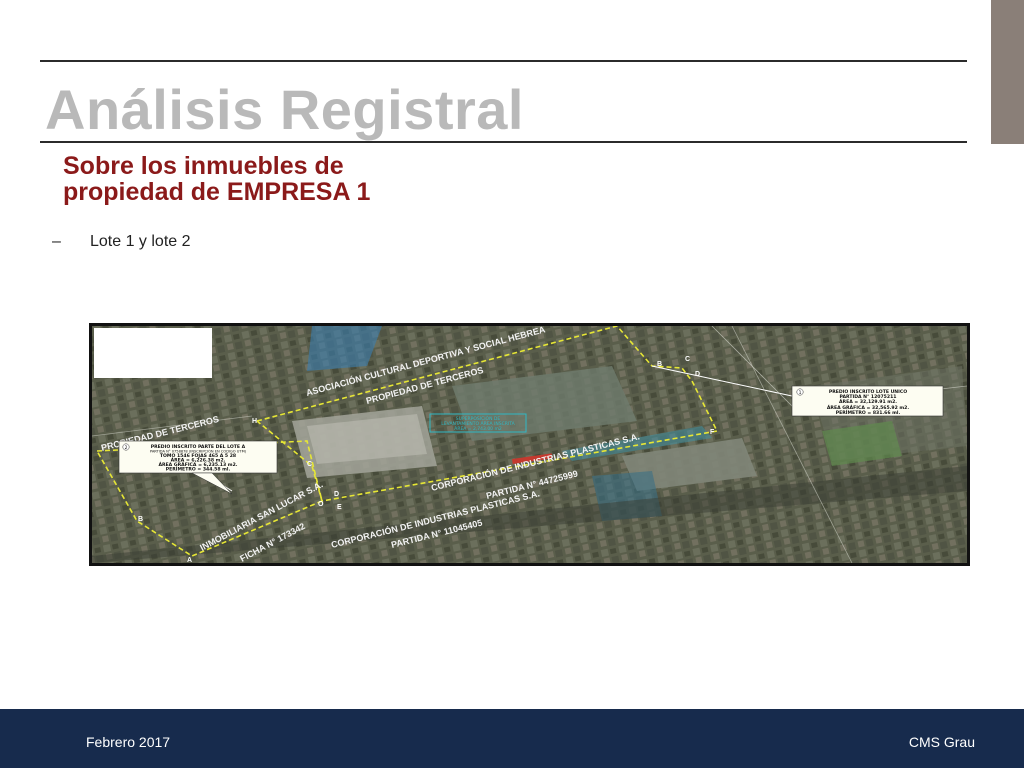 This screenshot has width=1024, height=768. I want to click on callout-number: 1, so click(800, 393).